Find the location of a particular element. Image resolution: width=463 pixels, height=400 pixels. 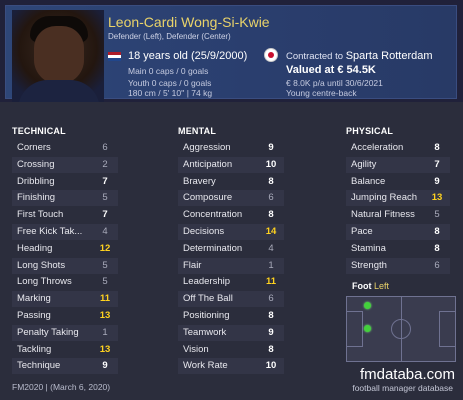

attribute-row-dribbling: Dribbling 7 is located at coordinates (65, 182).